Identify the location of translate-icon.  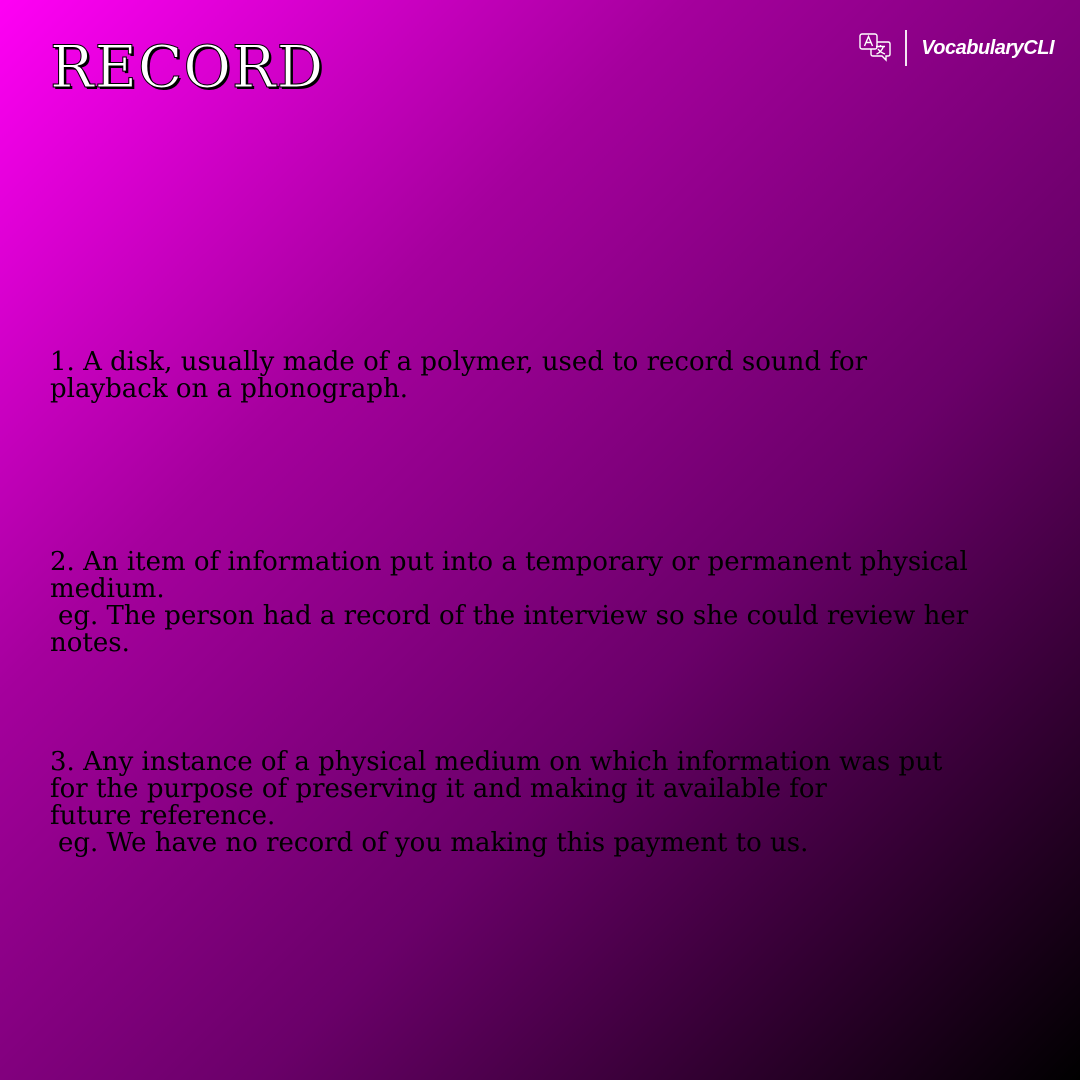
(875, 47).